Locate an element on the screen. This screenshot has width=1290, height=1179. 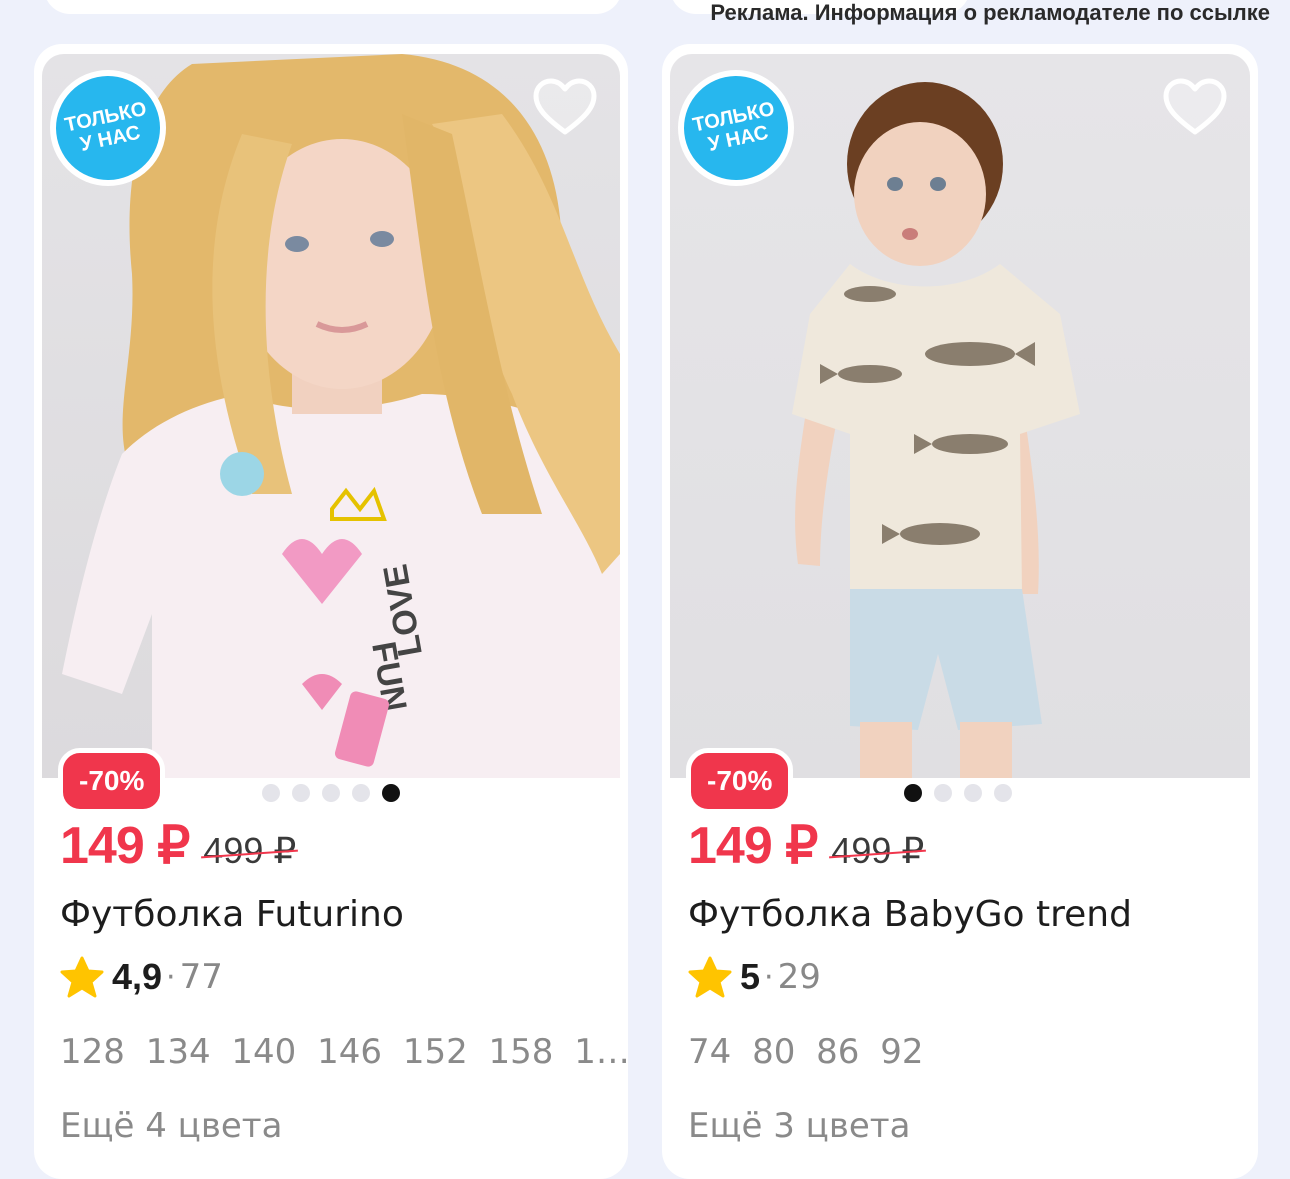
rating-value: 4,9 is located at coordinates (137, 976).